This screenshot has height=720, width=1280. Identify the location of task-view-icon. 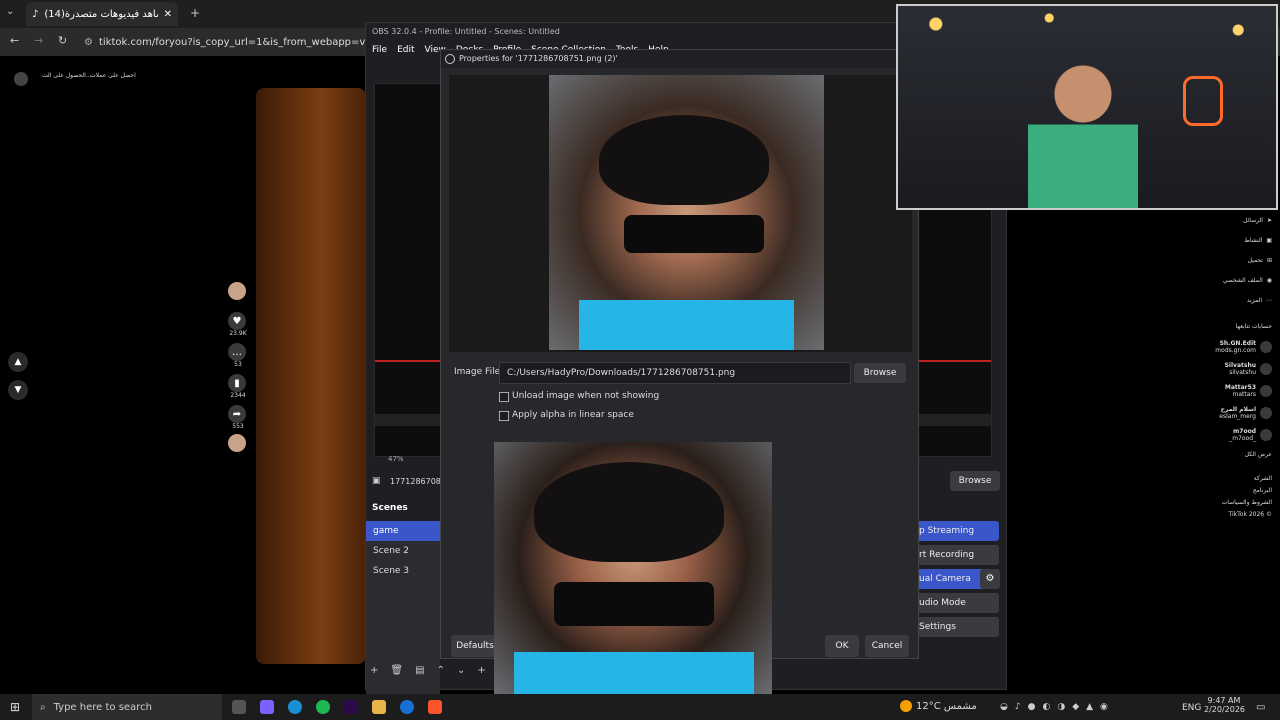
(239, 707).